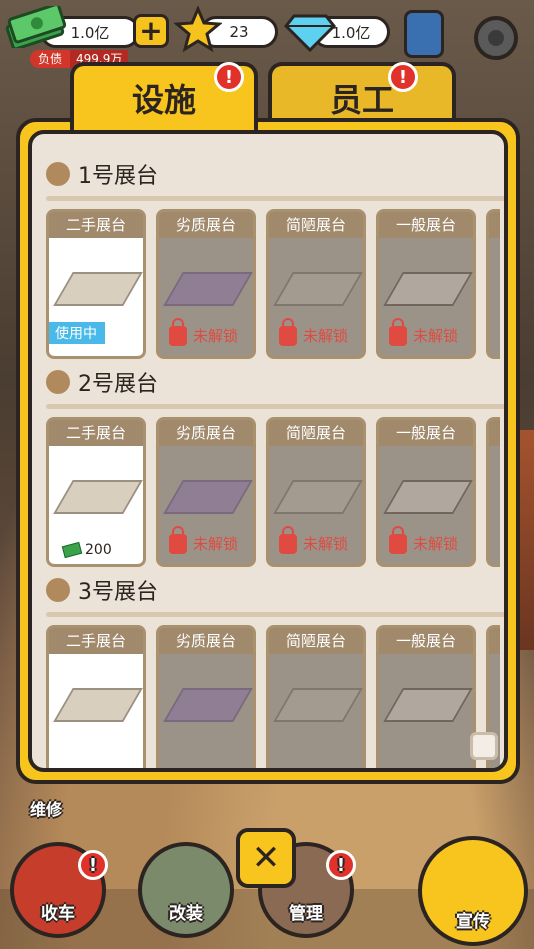 This screenshot has width=534, height=949. I want to click on section-title: 2号展台, so click(275, 382).